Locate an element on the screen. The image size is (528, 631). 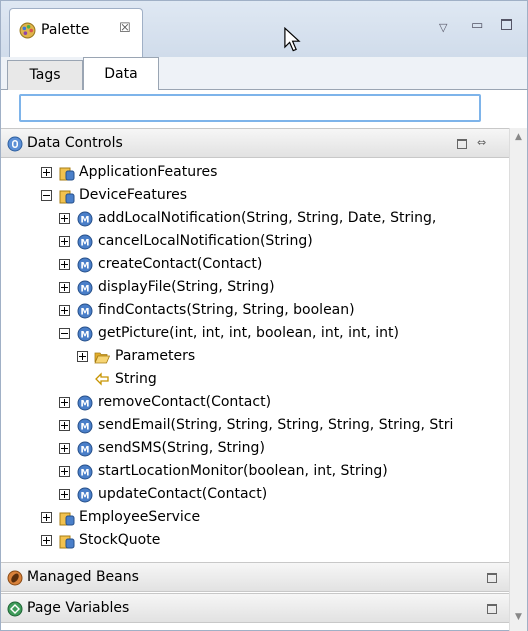
maximize-icon is located at coordinates (506, 24).